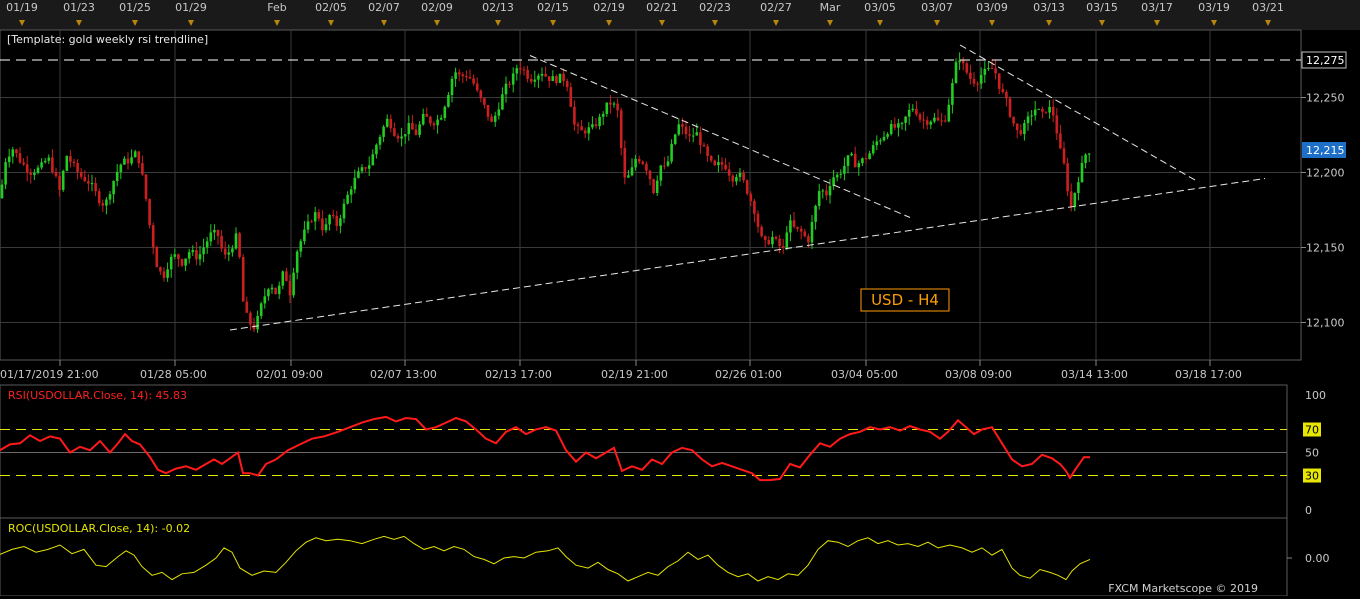 This screenshot has width=1360, height=599. Describe the element at coordinates (609, 7) in the screenshot. I see `top-date-label: 02/19` at that location.